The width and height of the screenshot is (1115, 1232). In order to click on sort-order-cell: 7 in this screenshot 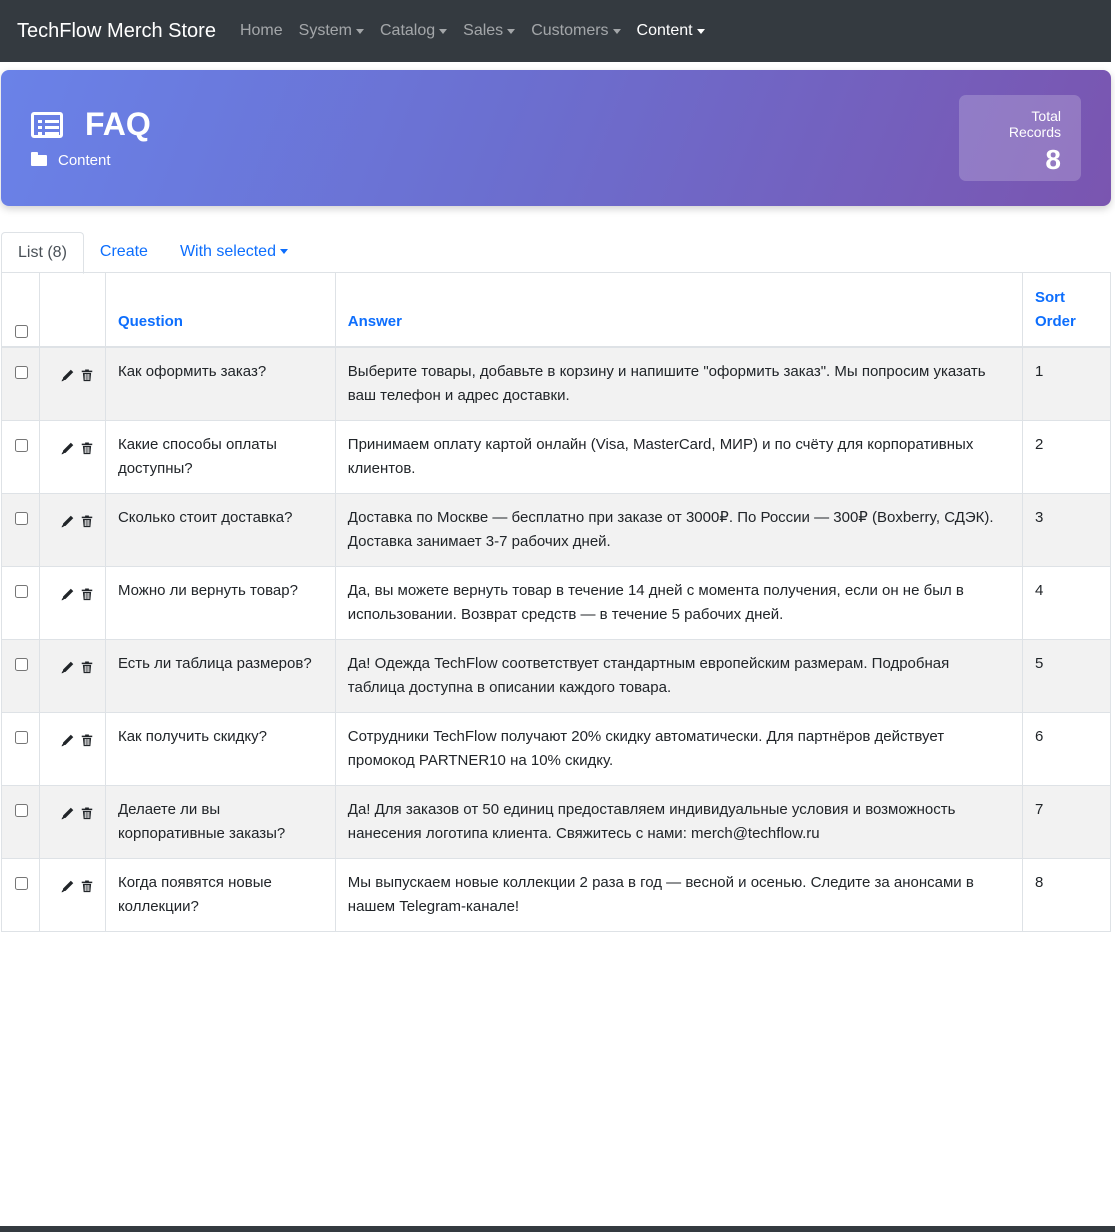, I will do `click(1066, 821)`.